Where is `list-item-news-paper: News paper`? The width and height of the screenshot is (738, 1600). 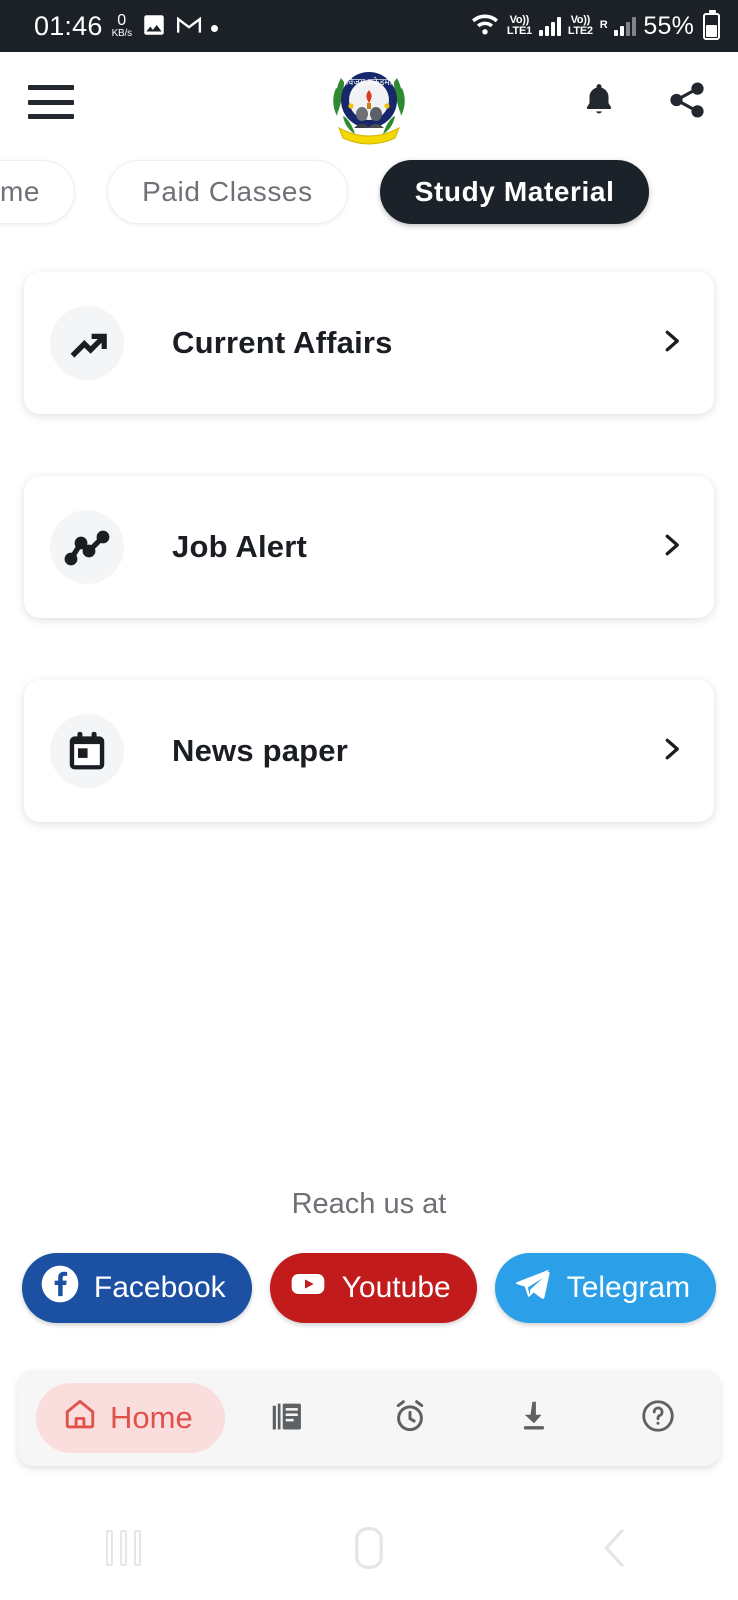 list-item-news-paper: News paper is located at coordinates (369, 751).